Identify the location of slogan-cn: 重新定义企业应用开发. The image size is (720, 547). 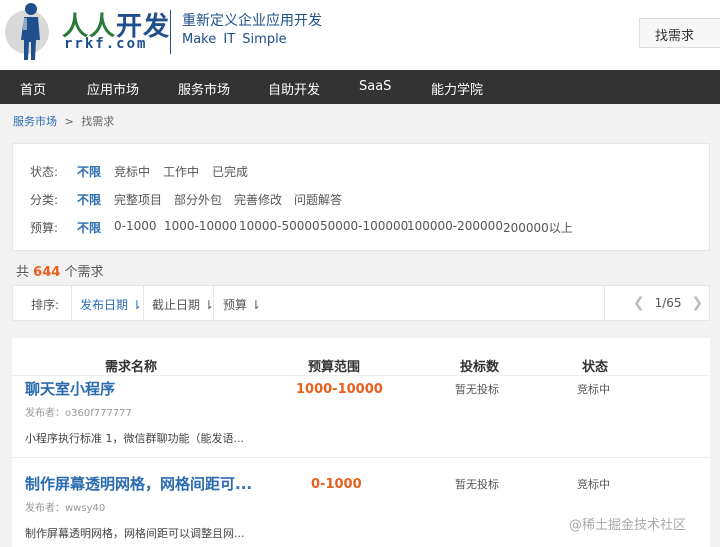
(252, 21).